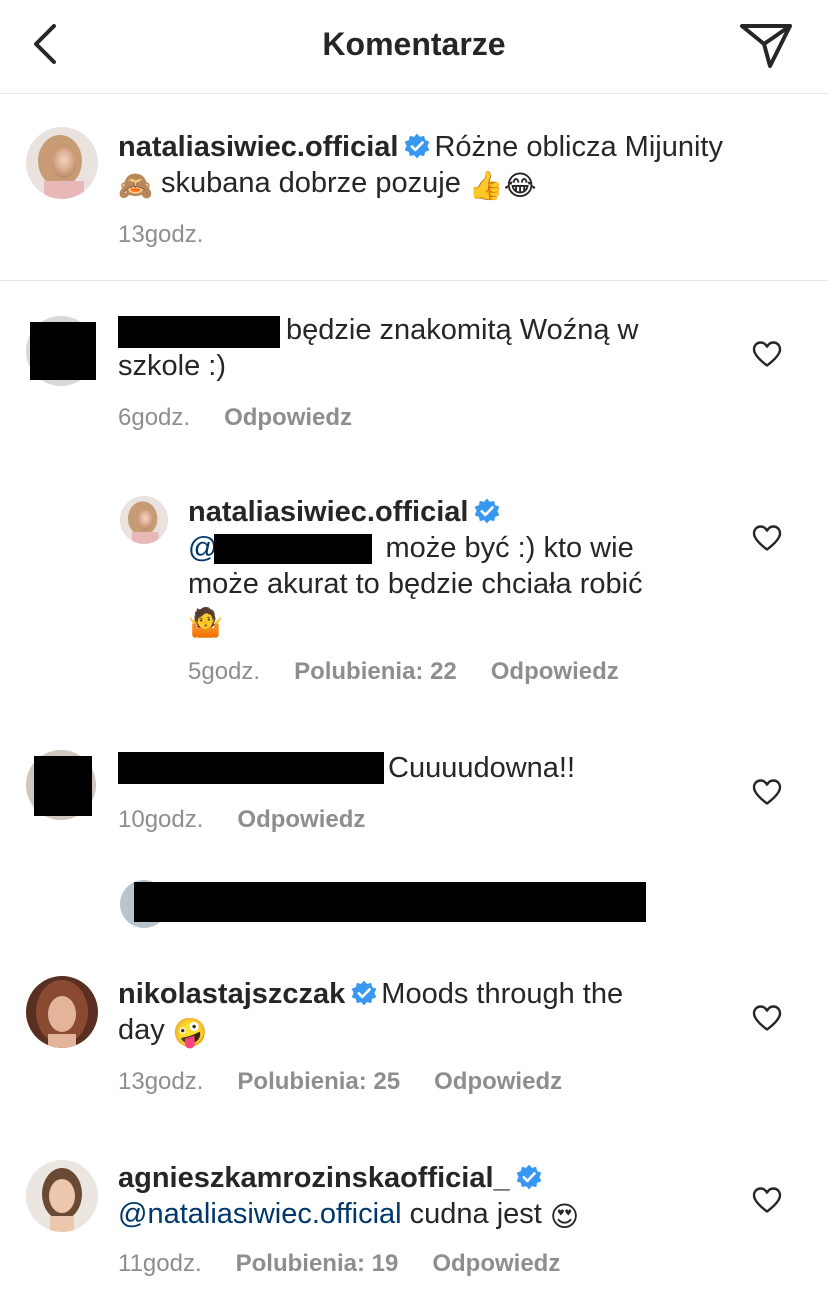 The image size is (828, 1299). I want to click on header-bar: Komentarze, so click(414, 47).